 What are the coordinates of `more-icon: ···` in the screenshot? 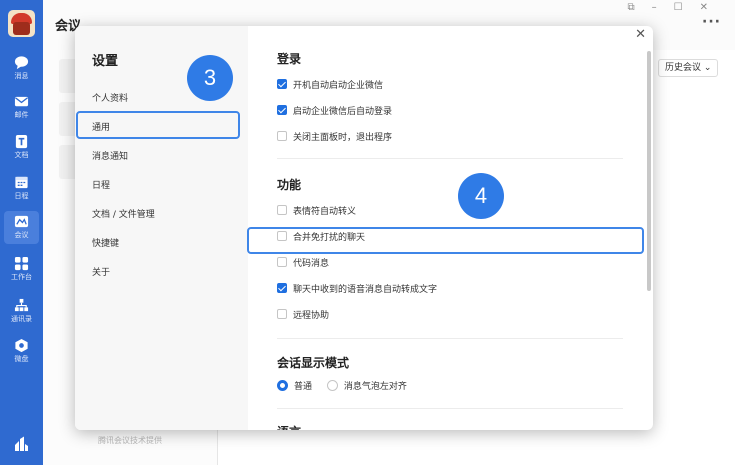 It's located at (711, 22).